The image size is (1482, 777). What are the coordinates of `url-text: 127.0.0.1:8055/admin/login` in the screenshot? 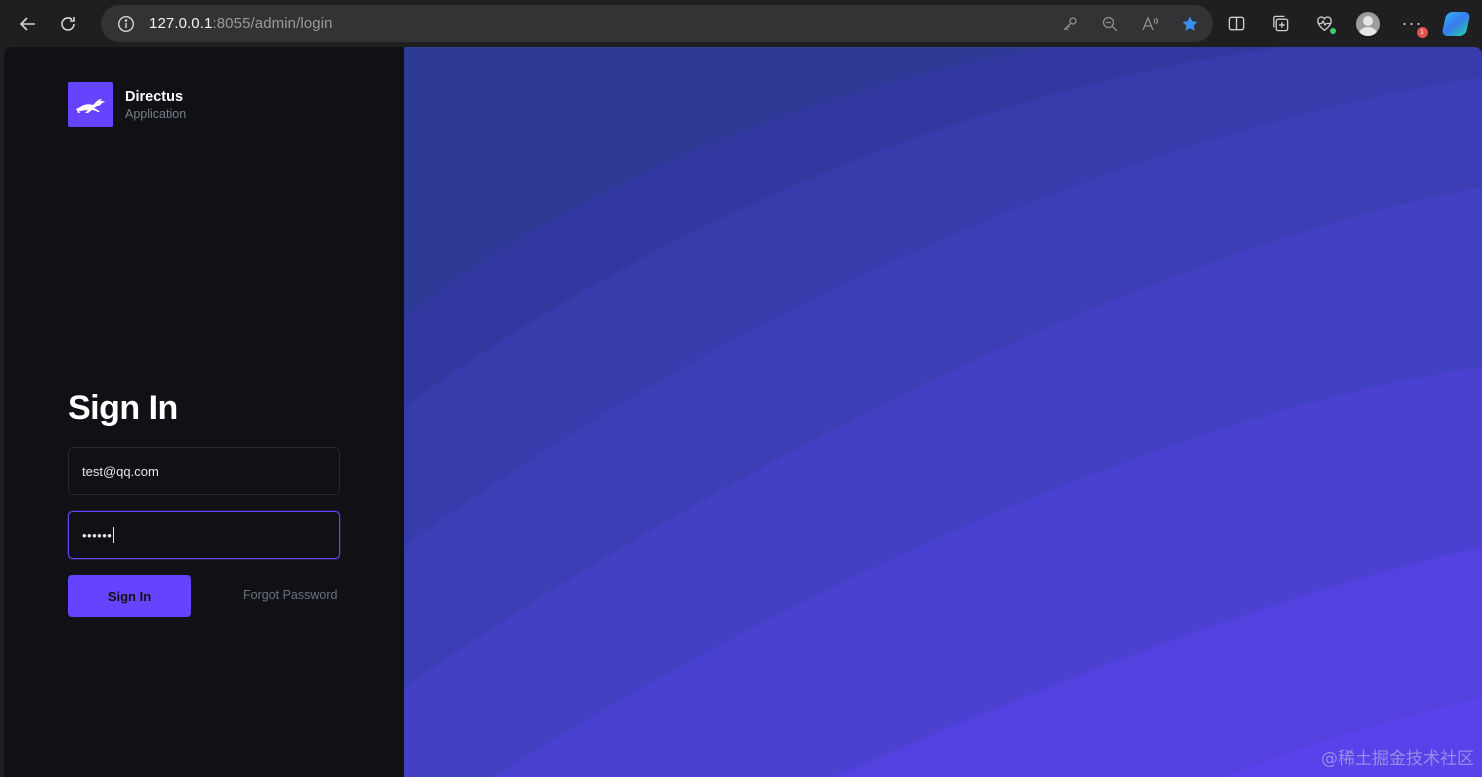 It's located at (241, 23).